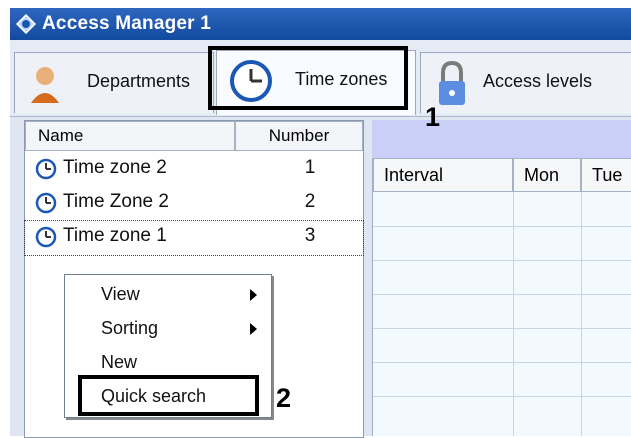 The image size is (631, 438). What do you see at coordinates (310, 167) in the screenshot?
I see `row-number: 1` at bounding box center [310, 167].